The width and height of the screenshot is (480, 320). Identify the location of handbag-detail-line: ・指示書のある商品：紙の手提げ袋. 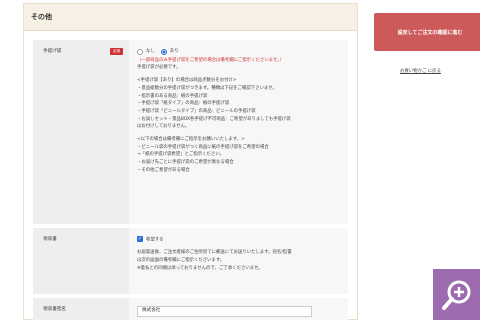
(172, 96).